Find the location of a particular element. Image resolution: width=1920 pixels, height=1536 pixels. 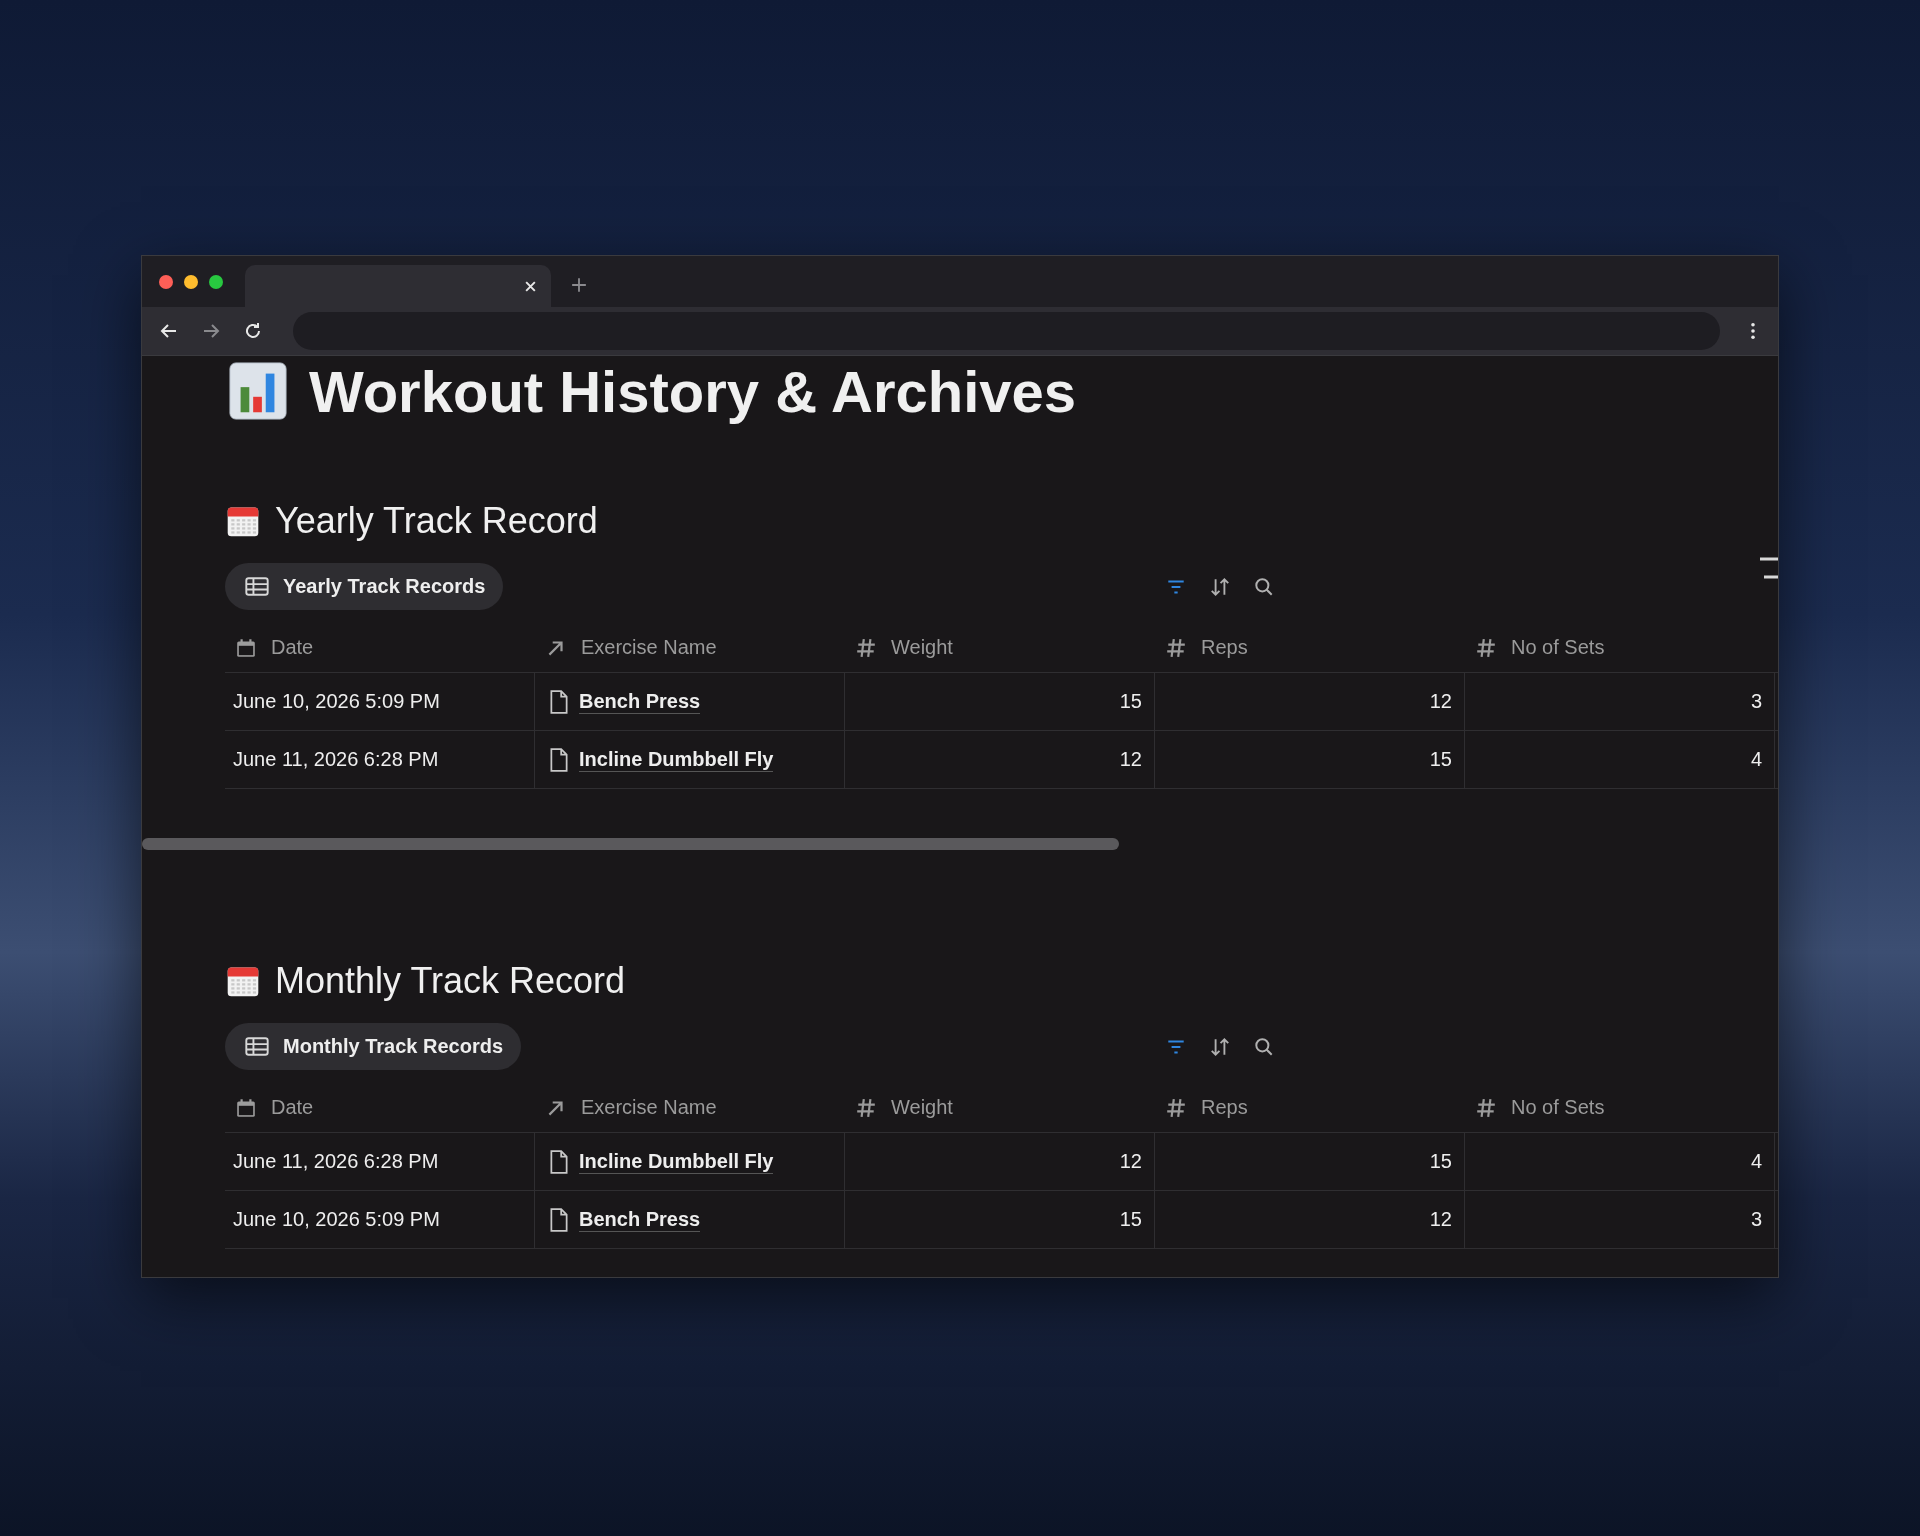

minimize-window-icon is located at coordinates (191, 281).